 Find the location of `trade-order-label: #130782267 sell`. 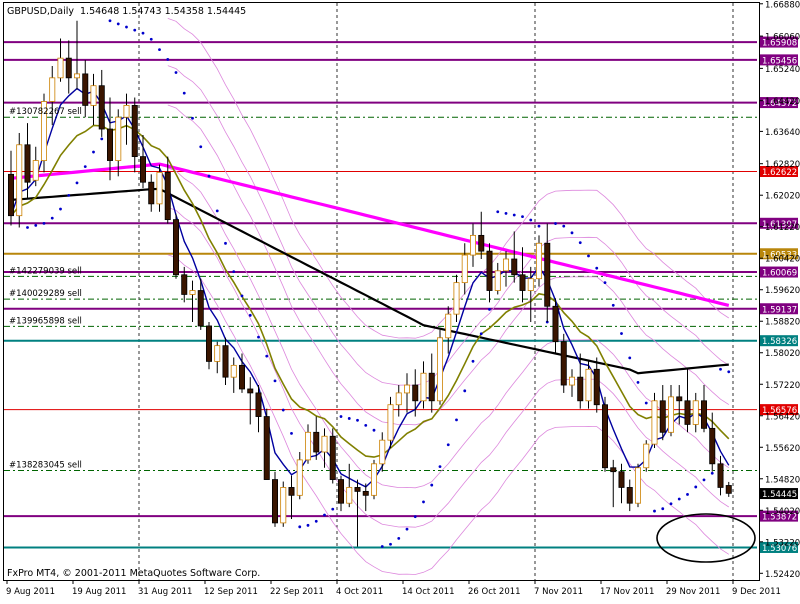

trade-order-label: #130782267 sell is located at coordinates (45, 112).